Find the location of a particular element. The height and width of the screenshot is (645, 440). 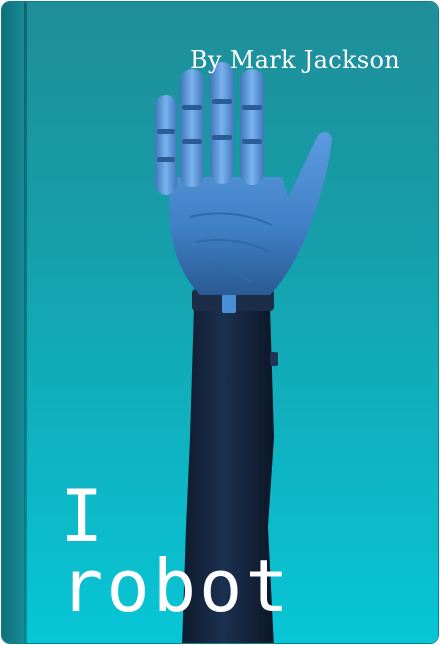

author-name: By Mark Jackson is located at coordinates (295, 60).